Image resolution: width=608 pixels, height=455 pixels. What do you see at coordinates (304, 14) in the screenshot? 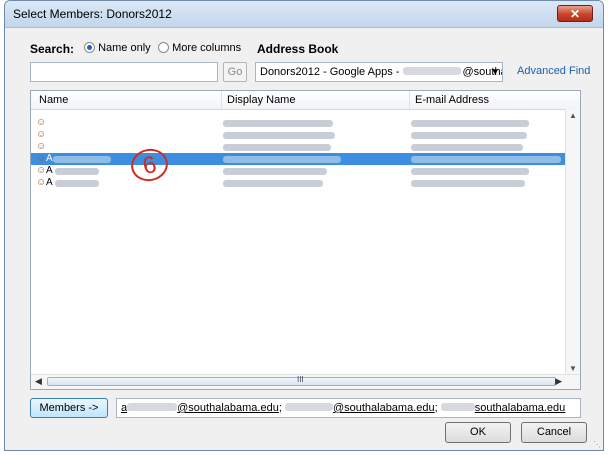
I see `title-bar: Select Members: Donors2012 ✕` at bounding box center [304, 14].